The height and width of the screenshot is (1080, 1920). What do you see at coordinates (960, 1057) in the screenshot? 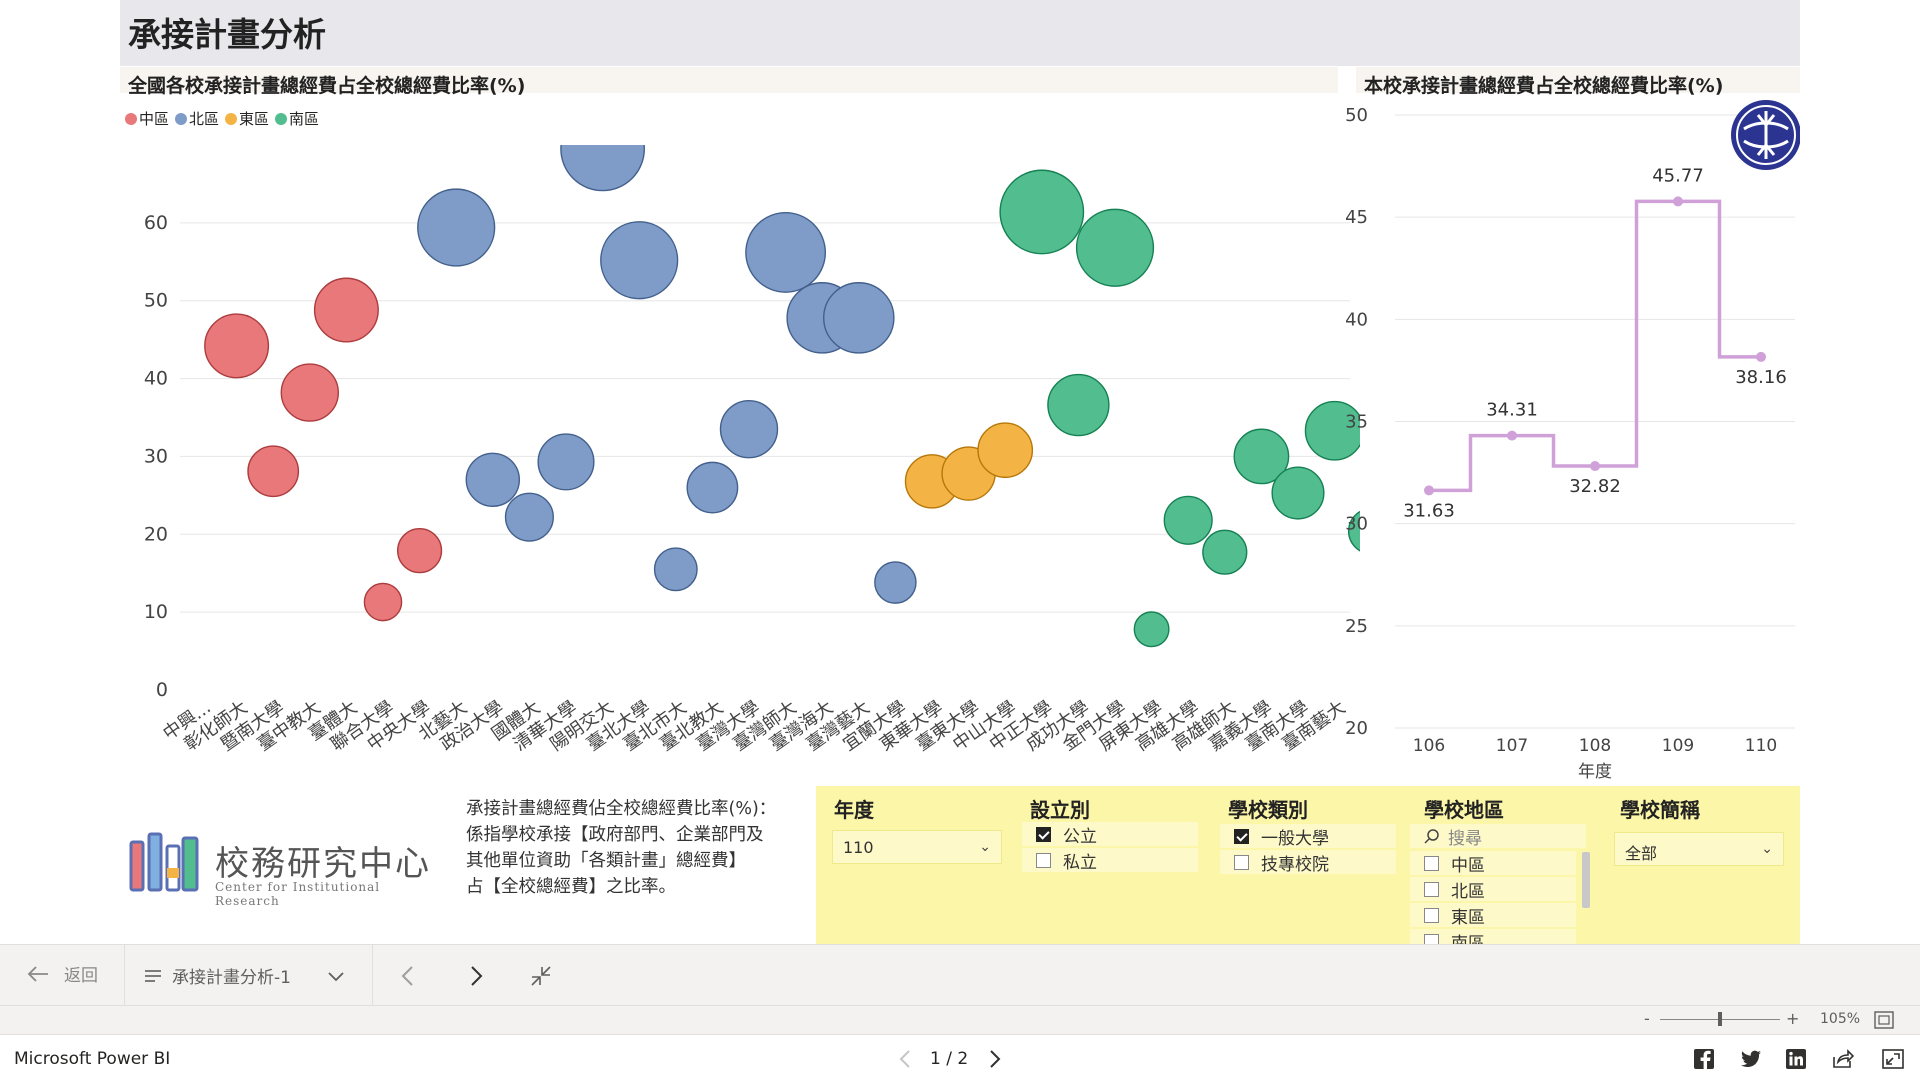
I see `app-footer: Microsoft Power BI 1 / 2` at bounding box center [960, 1057].